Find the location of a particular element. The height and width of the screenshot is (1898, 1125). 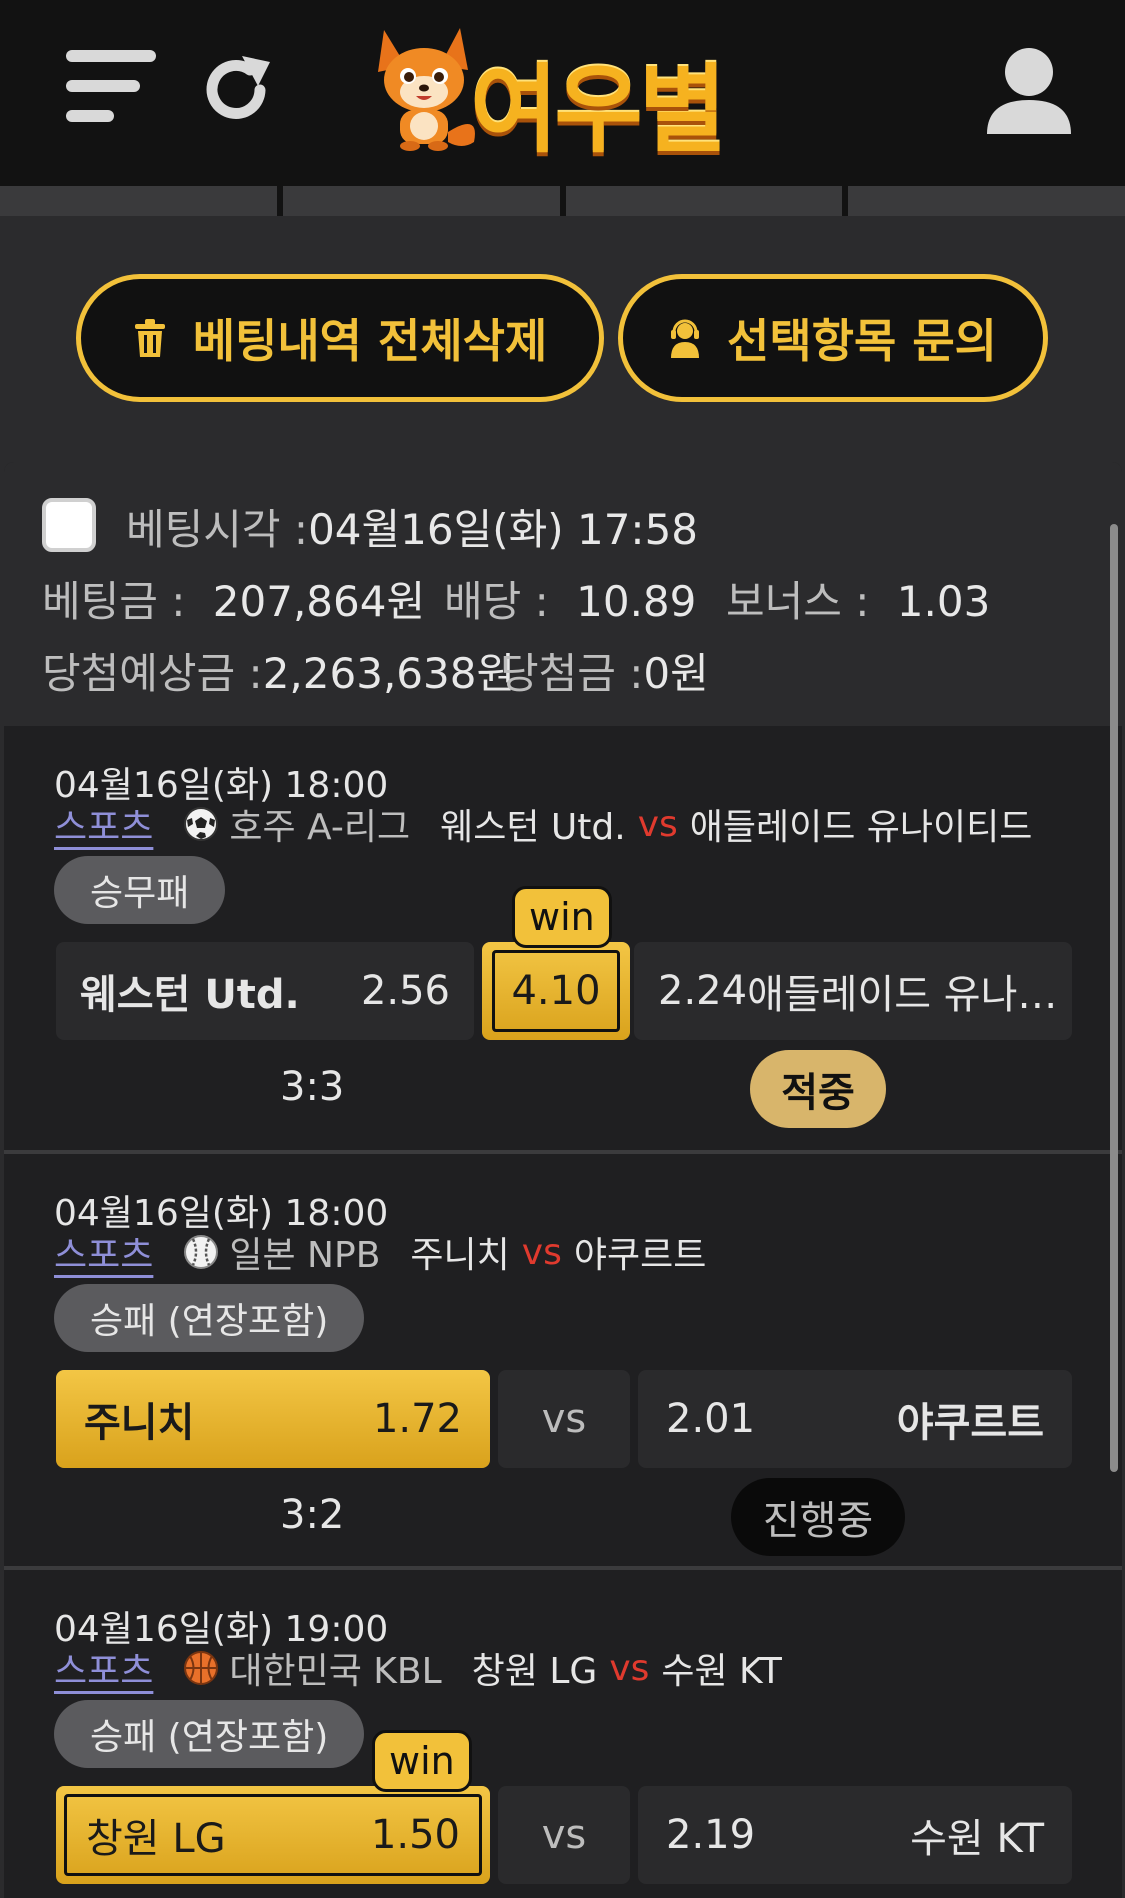

odds-label: 배당 : is located at coordinates (496, 601).